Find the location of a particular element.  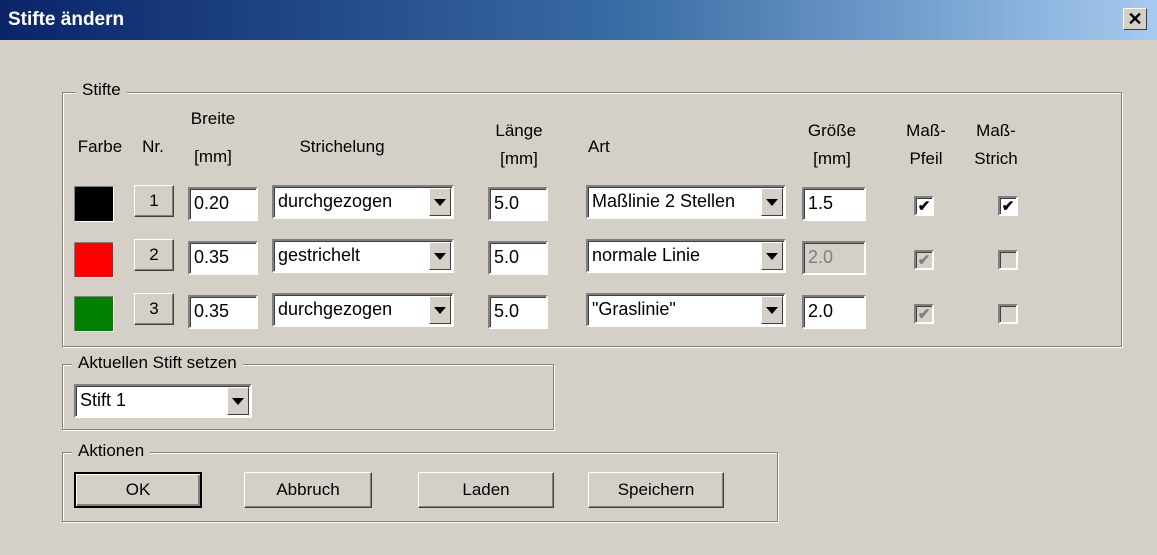

pen-number-button: 1 is located at coordinates (154, 201).